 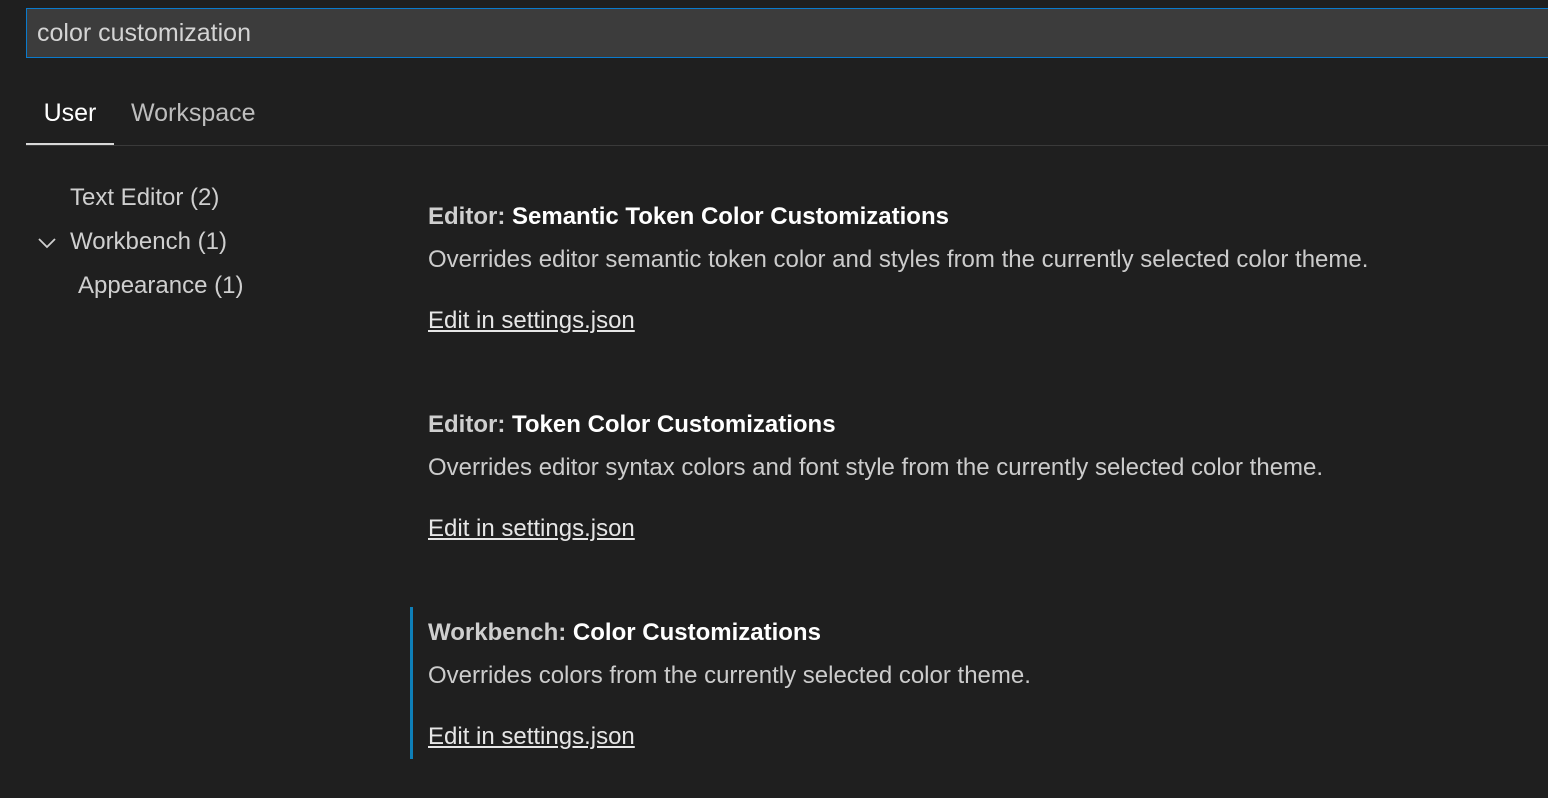 I want to click on setting-title: Editor: Token Color Customizations, so click(x=632, y=425).